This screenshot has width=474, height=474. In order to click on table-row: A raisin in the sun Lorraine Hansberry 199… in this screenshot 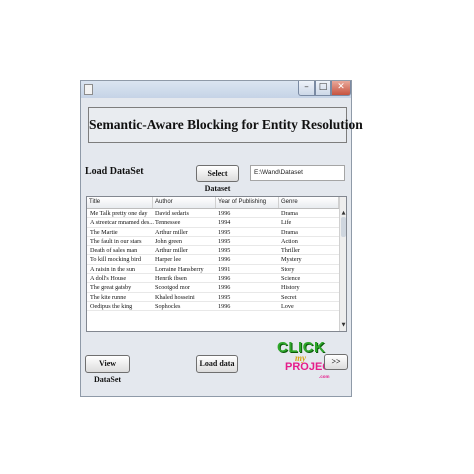, I will do `click(213, 270)`.